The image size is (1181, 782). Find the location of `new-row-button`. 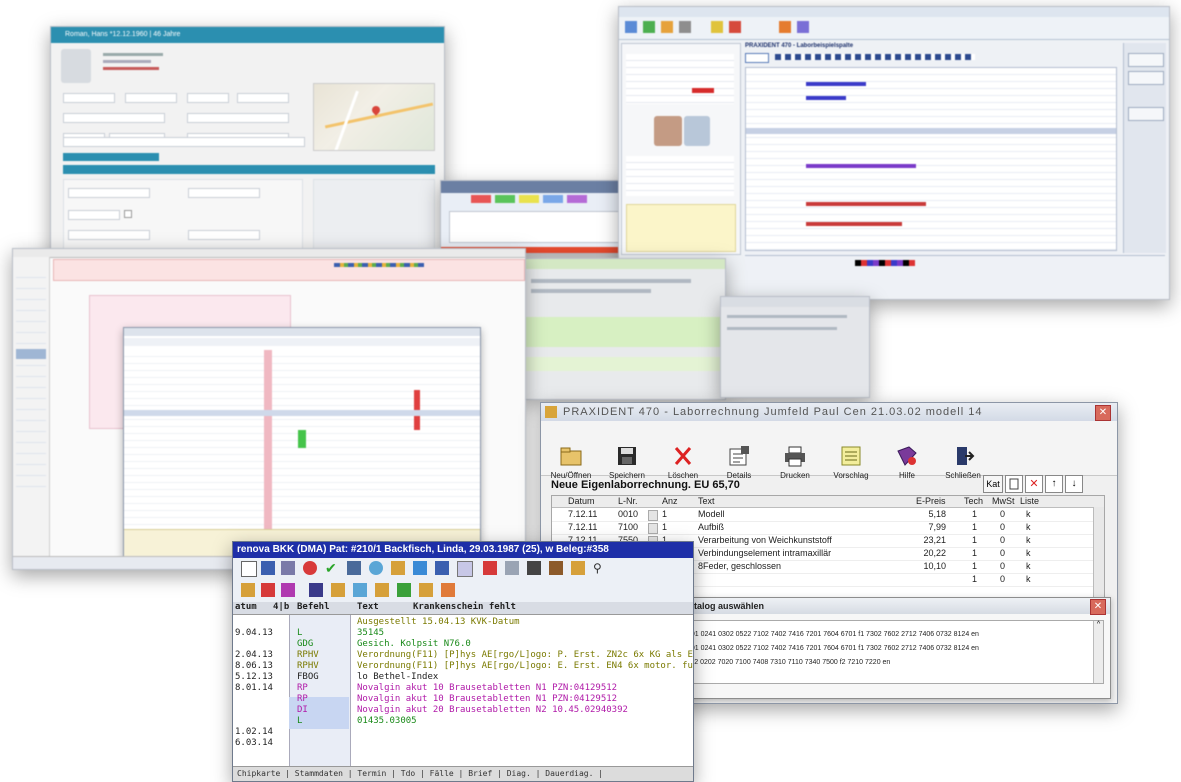

new-row-button is located at coordinates (1014, 484).